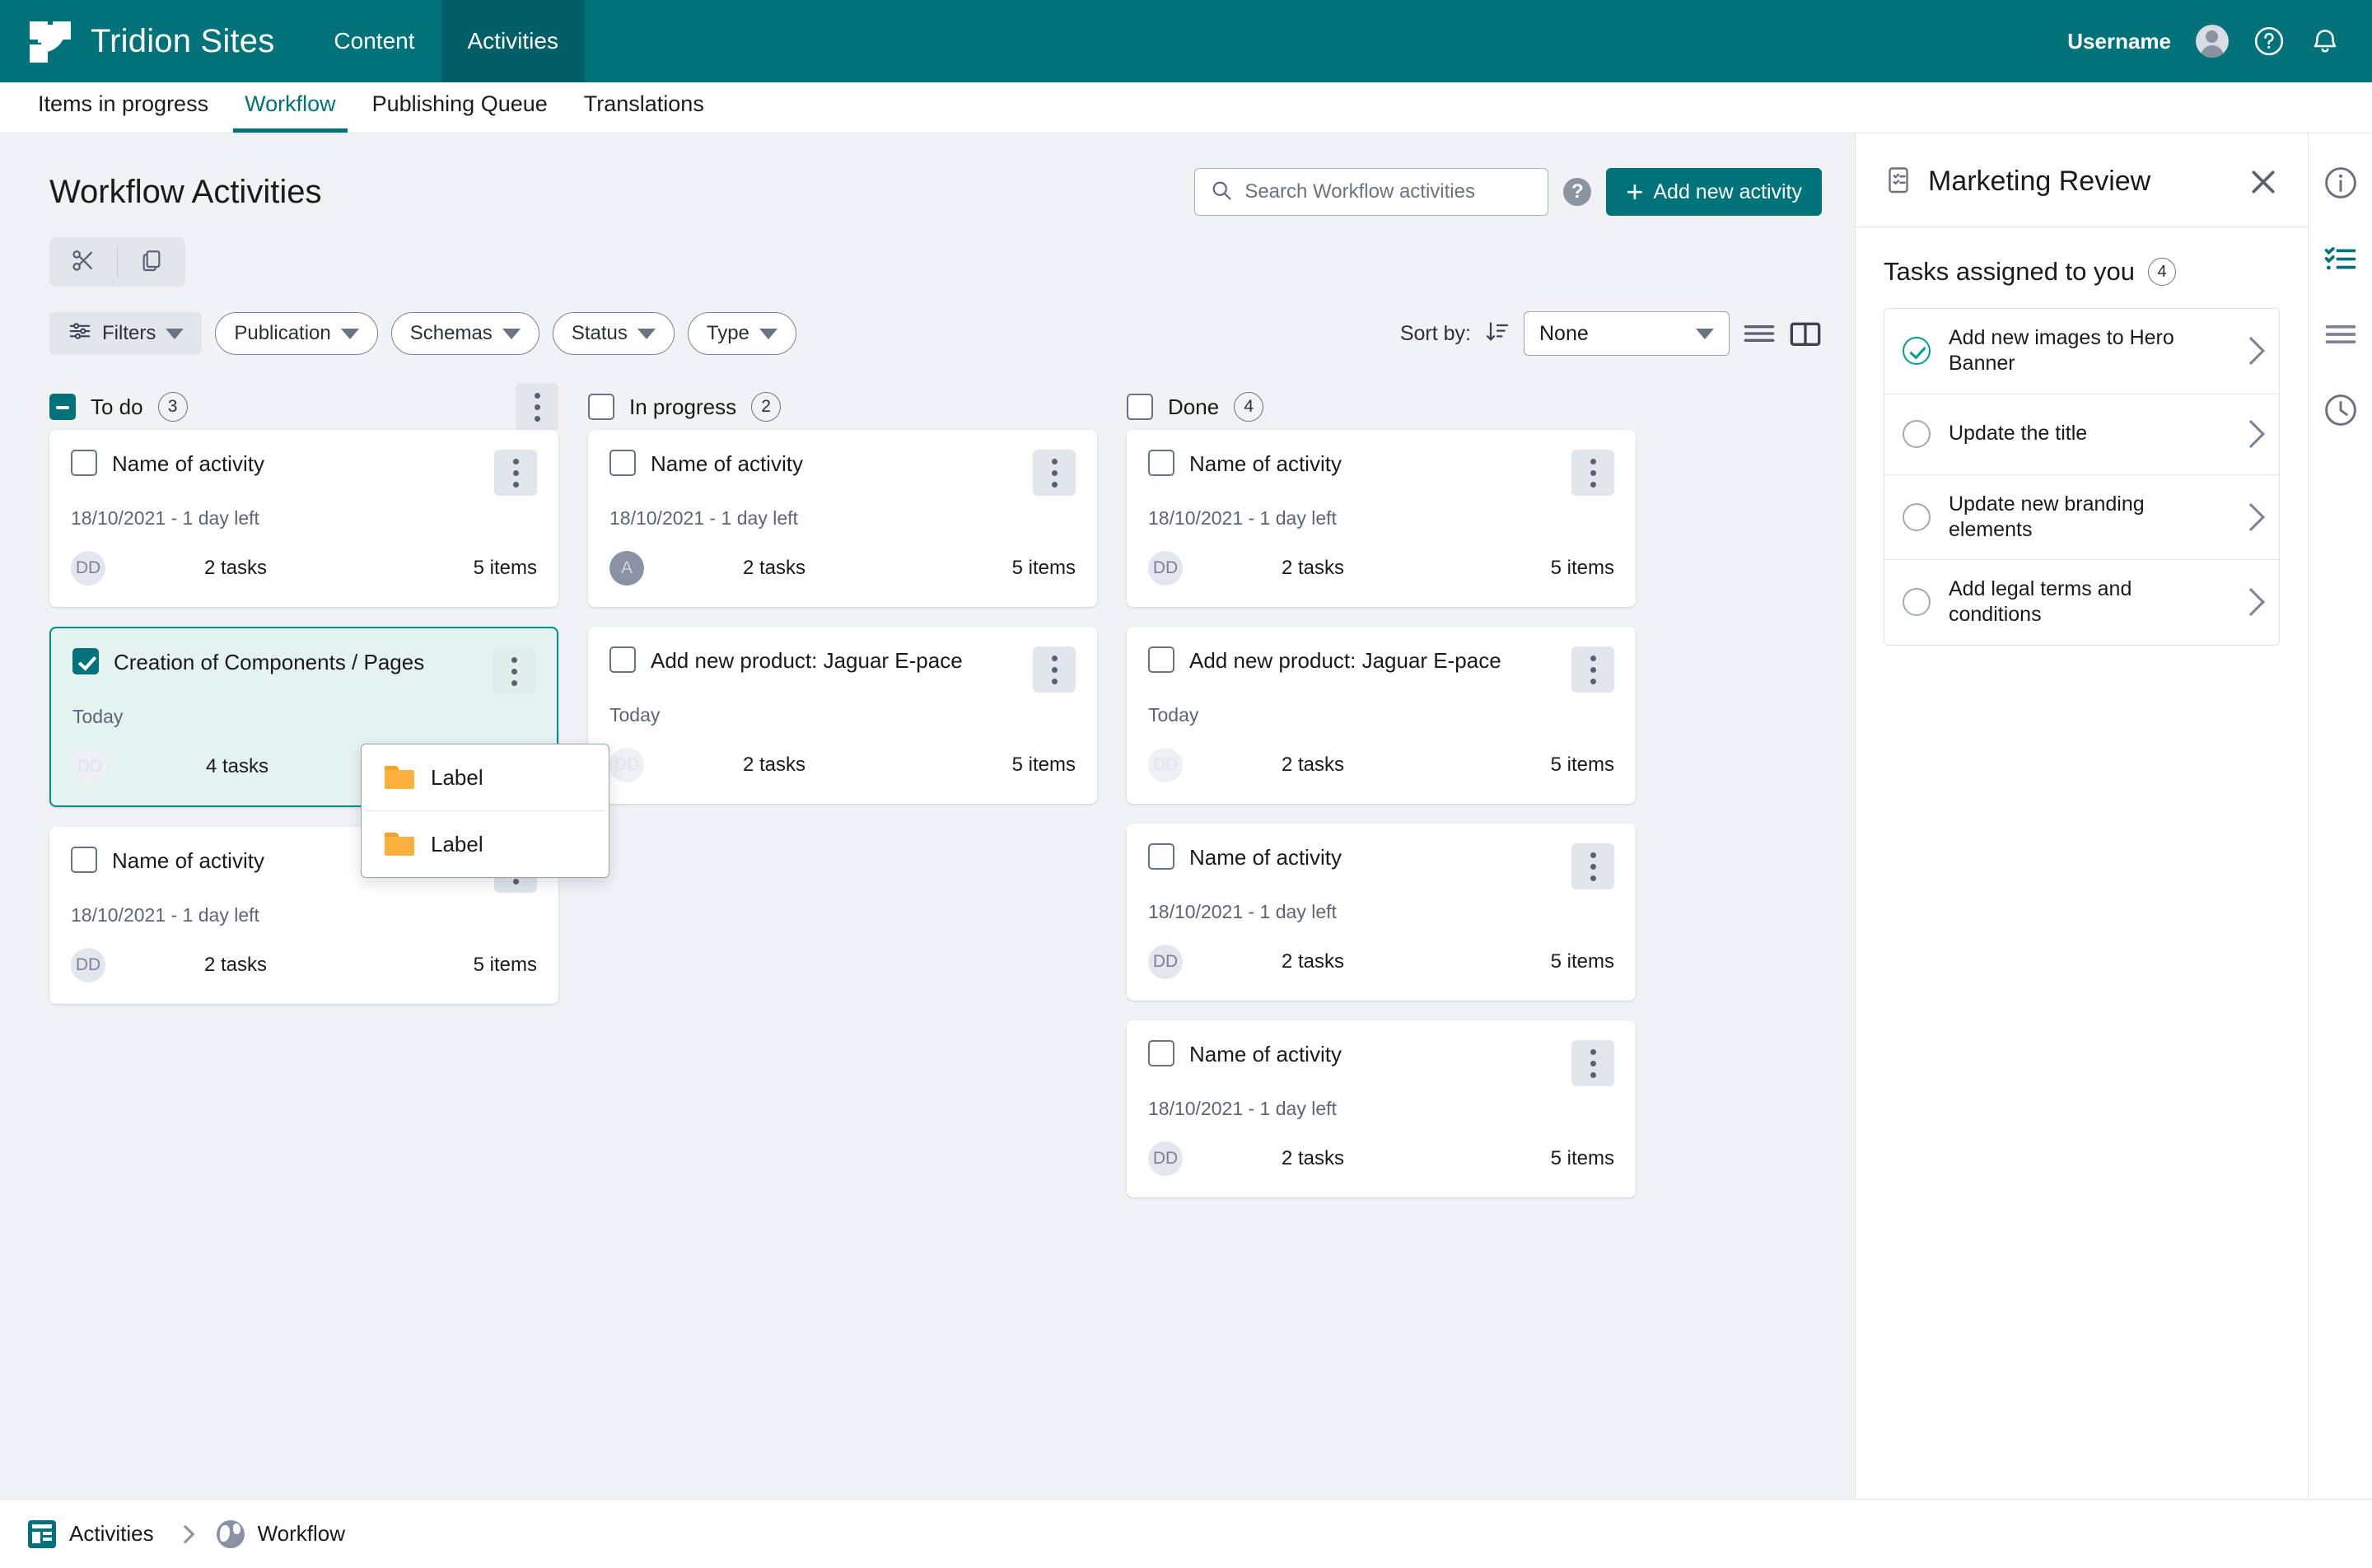  What do you see at coordinates (1759, 334) in the screenshot?
I see `list-view-icon` at bounding box center [1759, 334].